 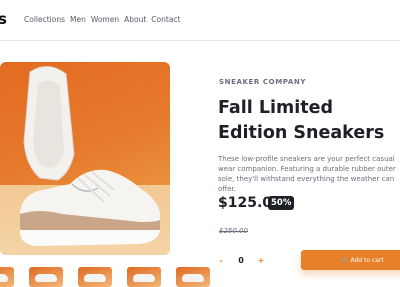 What do you see at coordinates (301, 120) in the screenshot?
I see `product-title: Fall Limited Edition Sneakers` at bounding box center [301, 120].